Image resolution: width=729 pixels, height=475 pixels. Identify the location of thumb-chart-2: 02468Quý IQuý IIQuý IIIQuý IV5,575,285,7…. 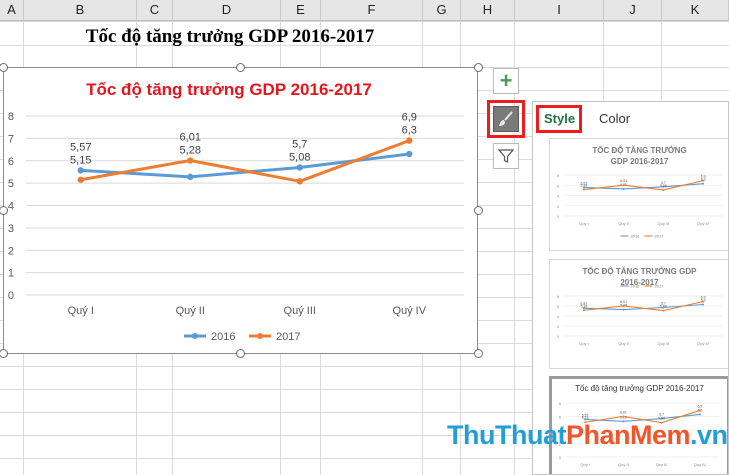
(640, 315).